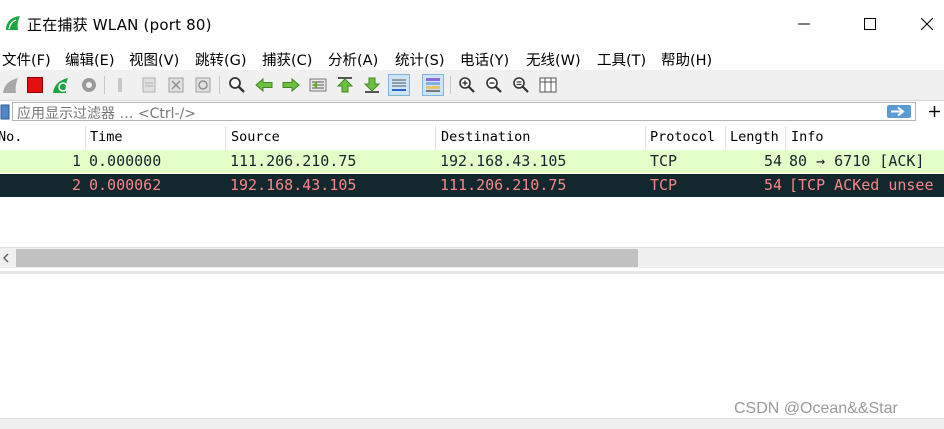 This screenshot has width=944, height=429. What do you see at coordinates (857, 161) in the screenshot?
I see `cell-info: 80 → 6710 [ACK]` at bounding box center [857, 161].